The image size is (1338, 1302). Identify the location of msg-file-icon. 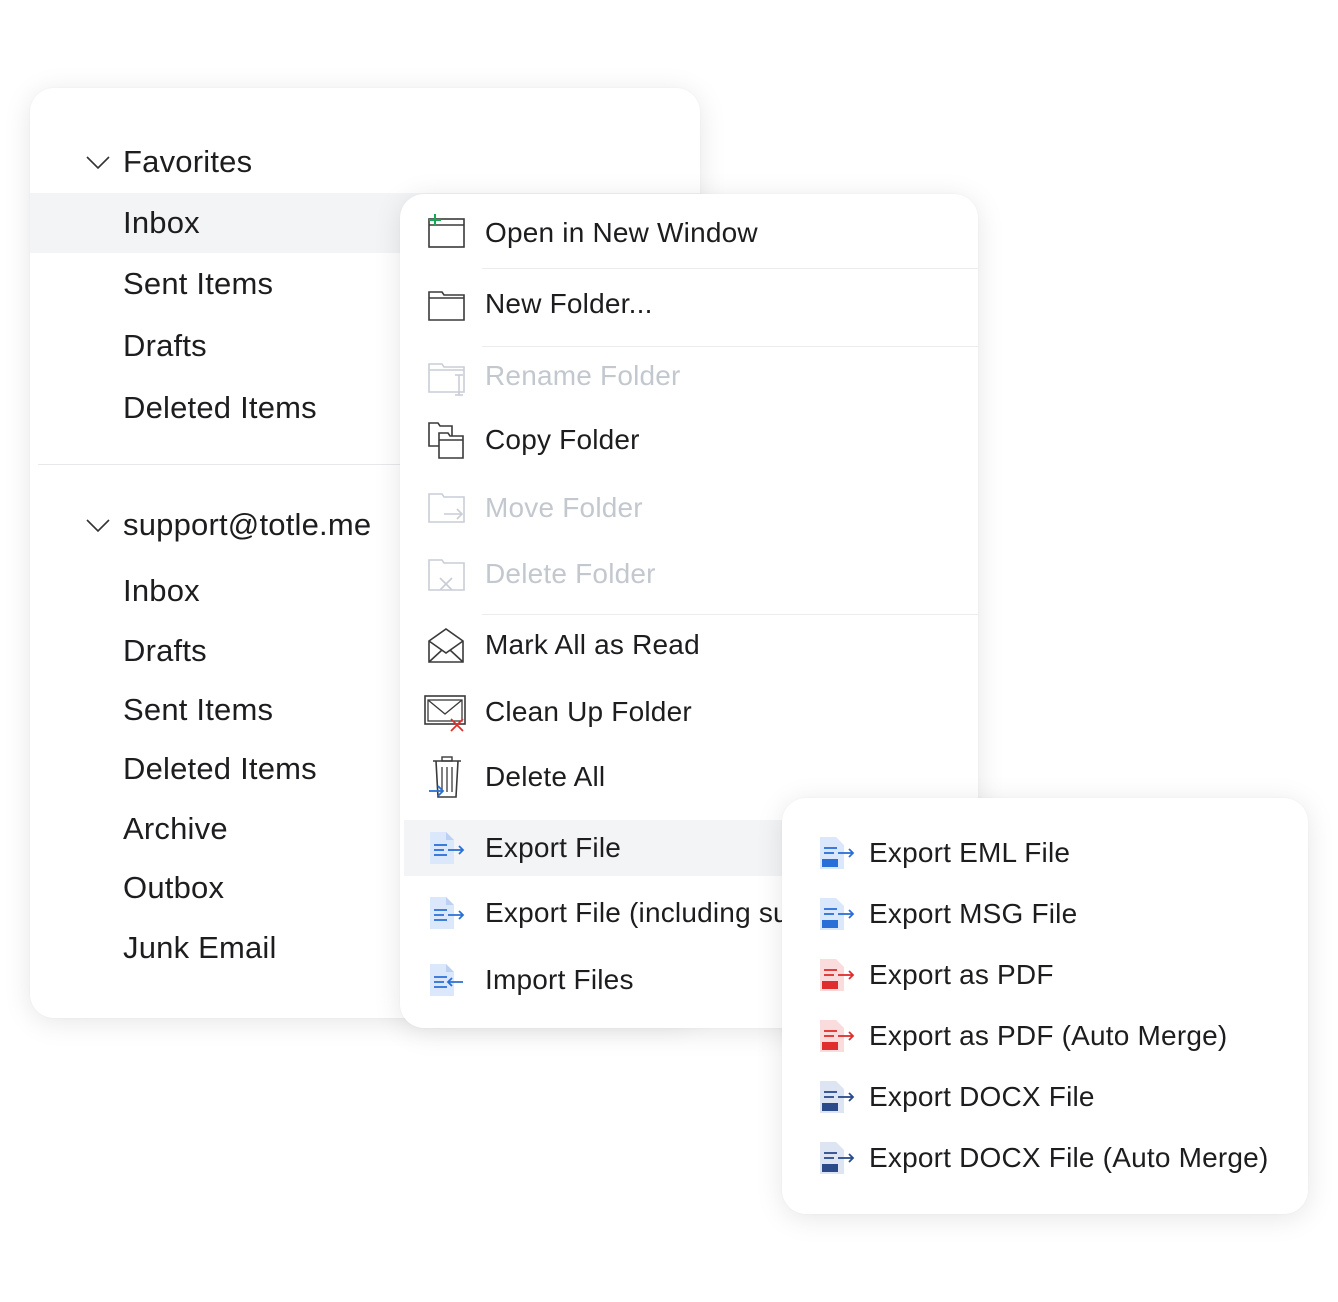
(836, 914).